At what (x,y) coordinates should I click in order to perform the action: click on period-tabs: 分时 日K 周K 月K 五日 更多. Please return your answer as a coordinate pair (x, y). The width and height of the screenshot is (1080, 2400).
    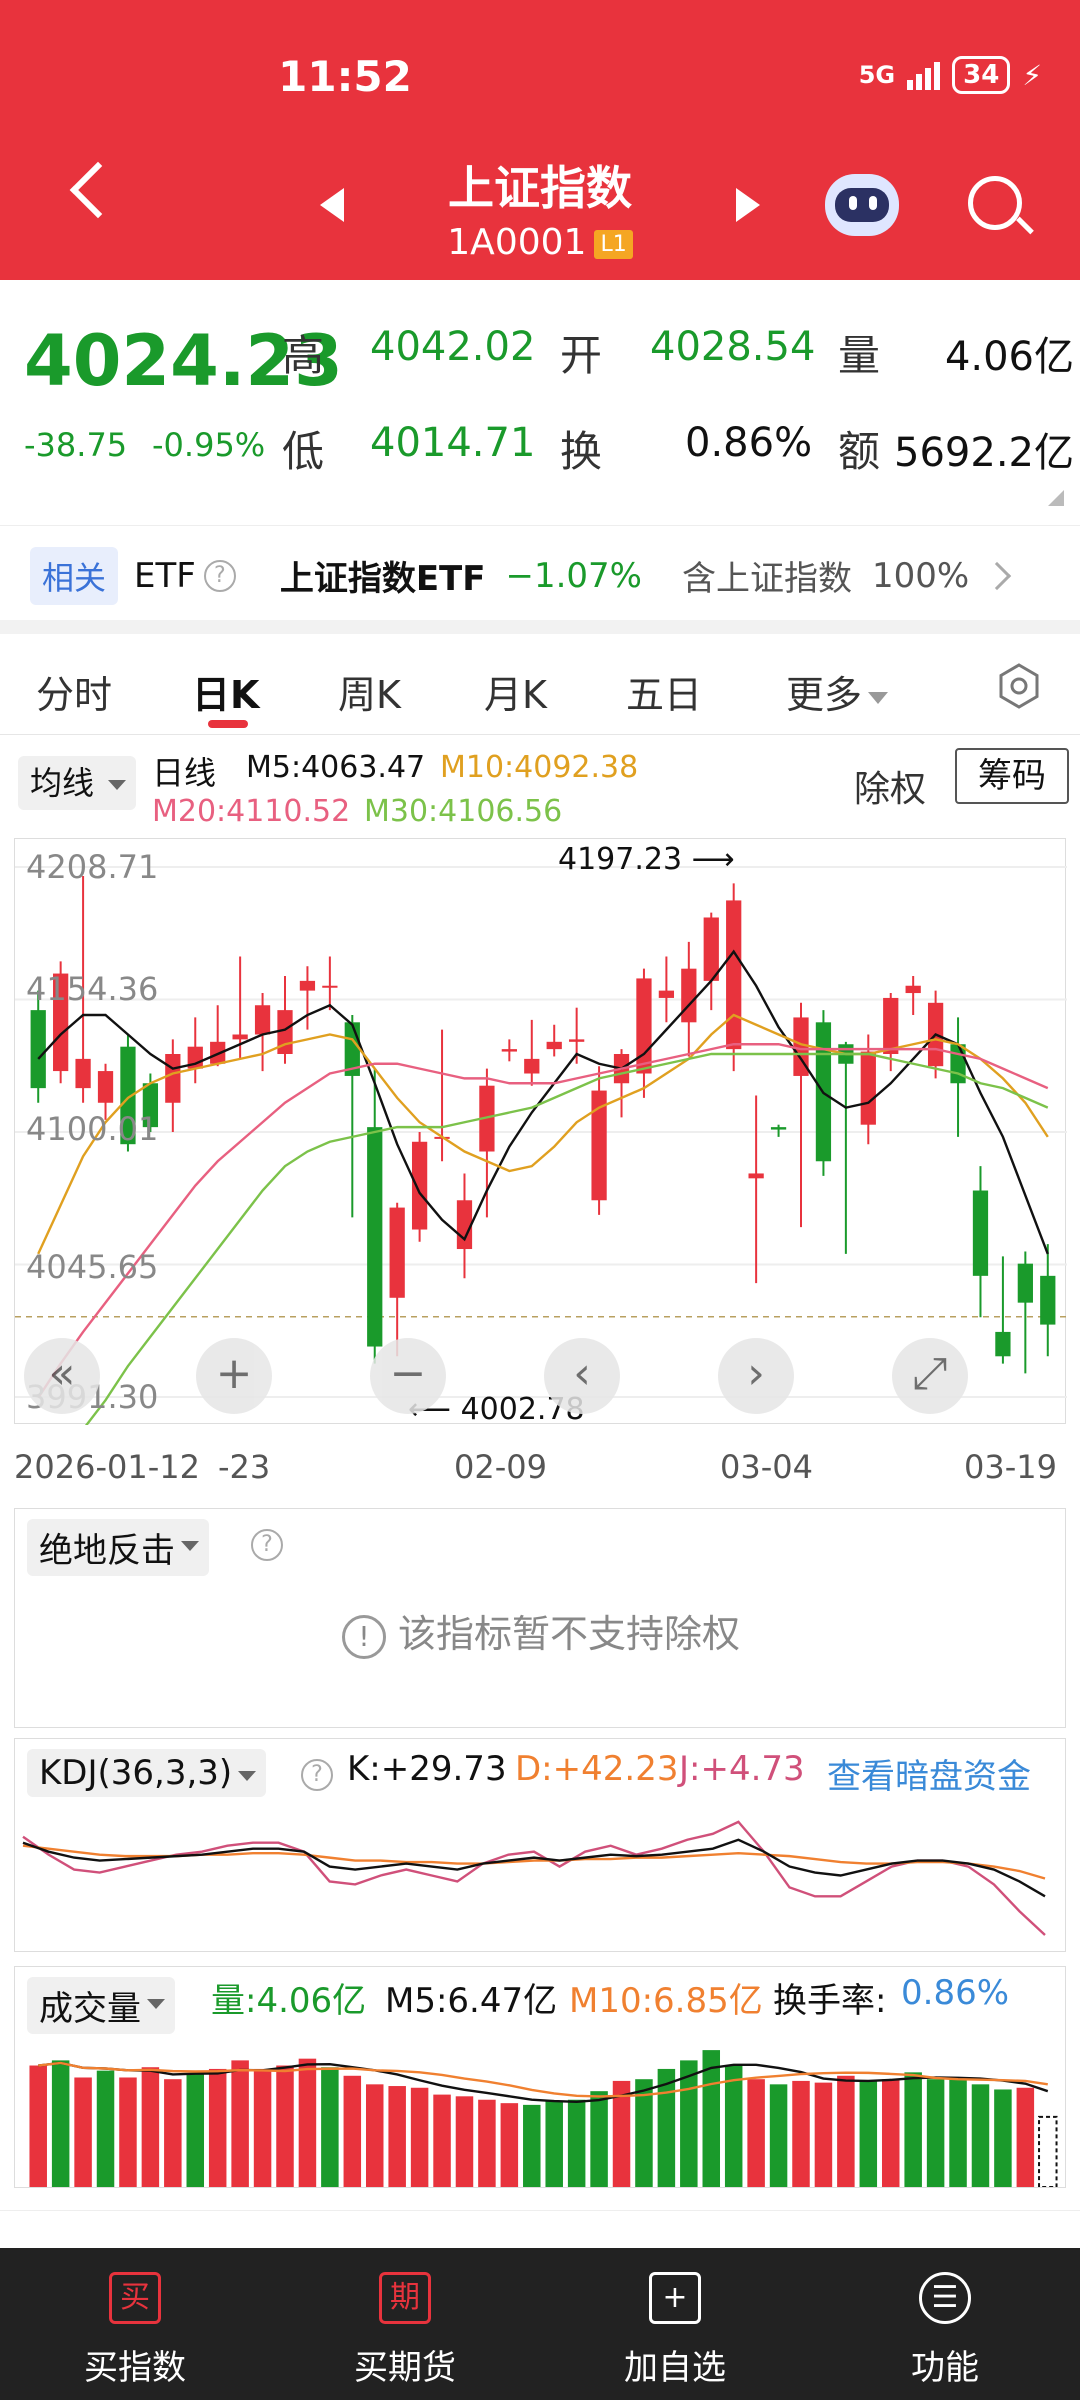
    Looking at the image, I should click on (540, 684).